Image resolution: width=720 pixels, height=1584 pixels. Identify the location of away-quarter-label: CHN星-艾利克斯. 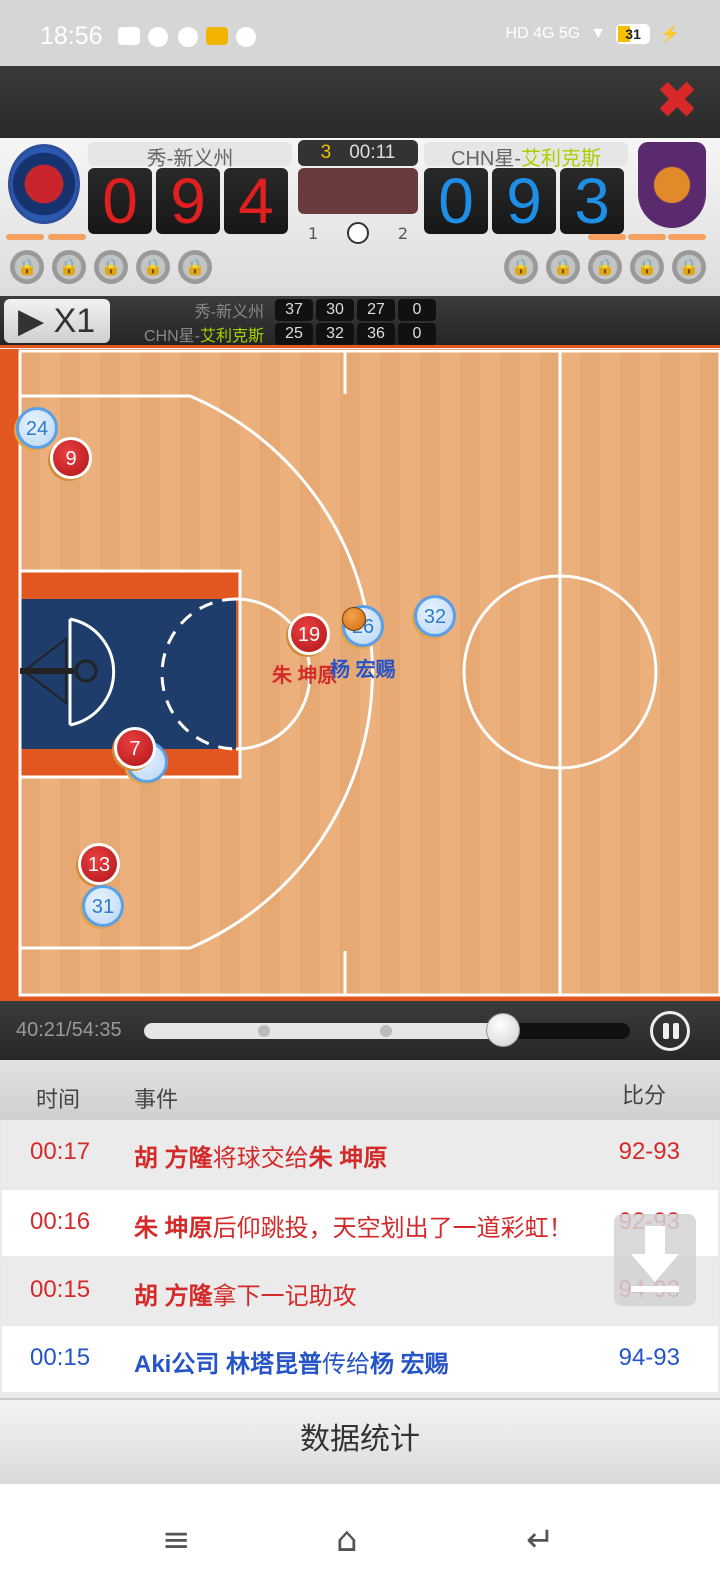
(203, 336).